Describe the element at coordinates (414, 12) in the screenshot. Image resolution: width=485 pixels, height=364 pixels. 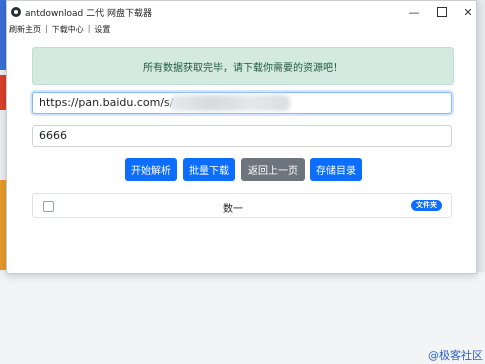
I see `minimize-button: —` at that location.